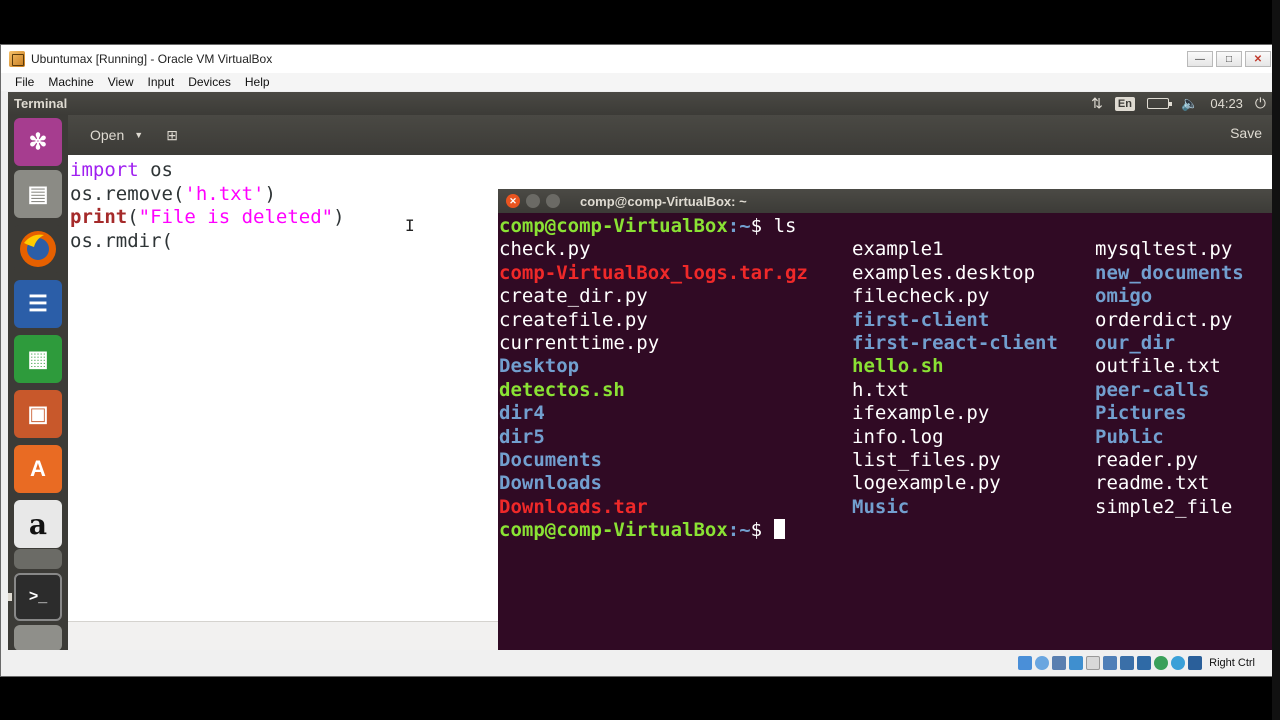 The image size is (1280, 720). What do you see at coordinates (955, 342) in the screenshot?
I see `ls-entry: first-react-client` at bounding box center [955, 342].